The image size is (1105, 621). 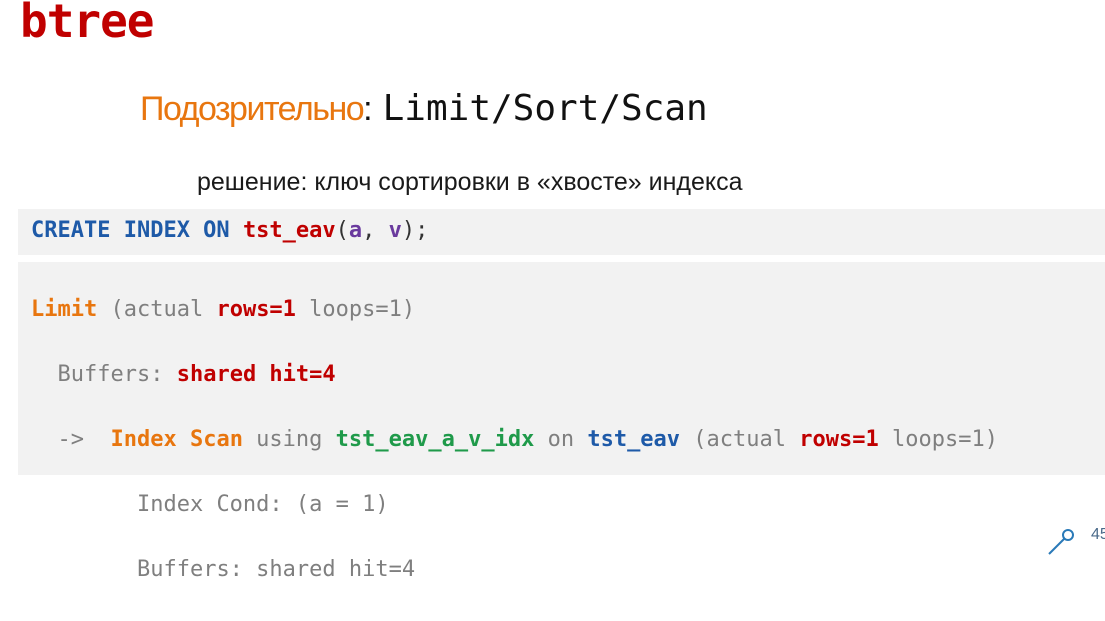 I want to click on heading-label: Подозрительно, so click(x=252, y=109).